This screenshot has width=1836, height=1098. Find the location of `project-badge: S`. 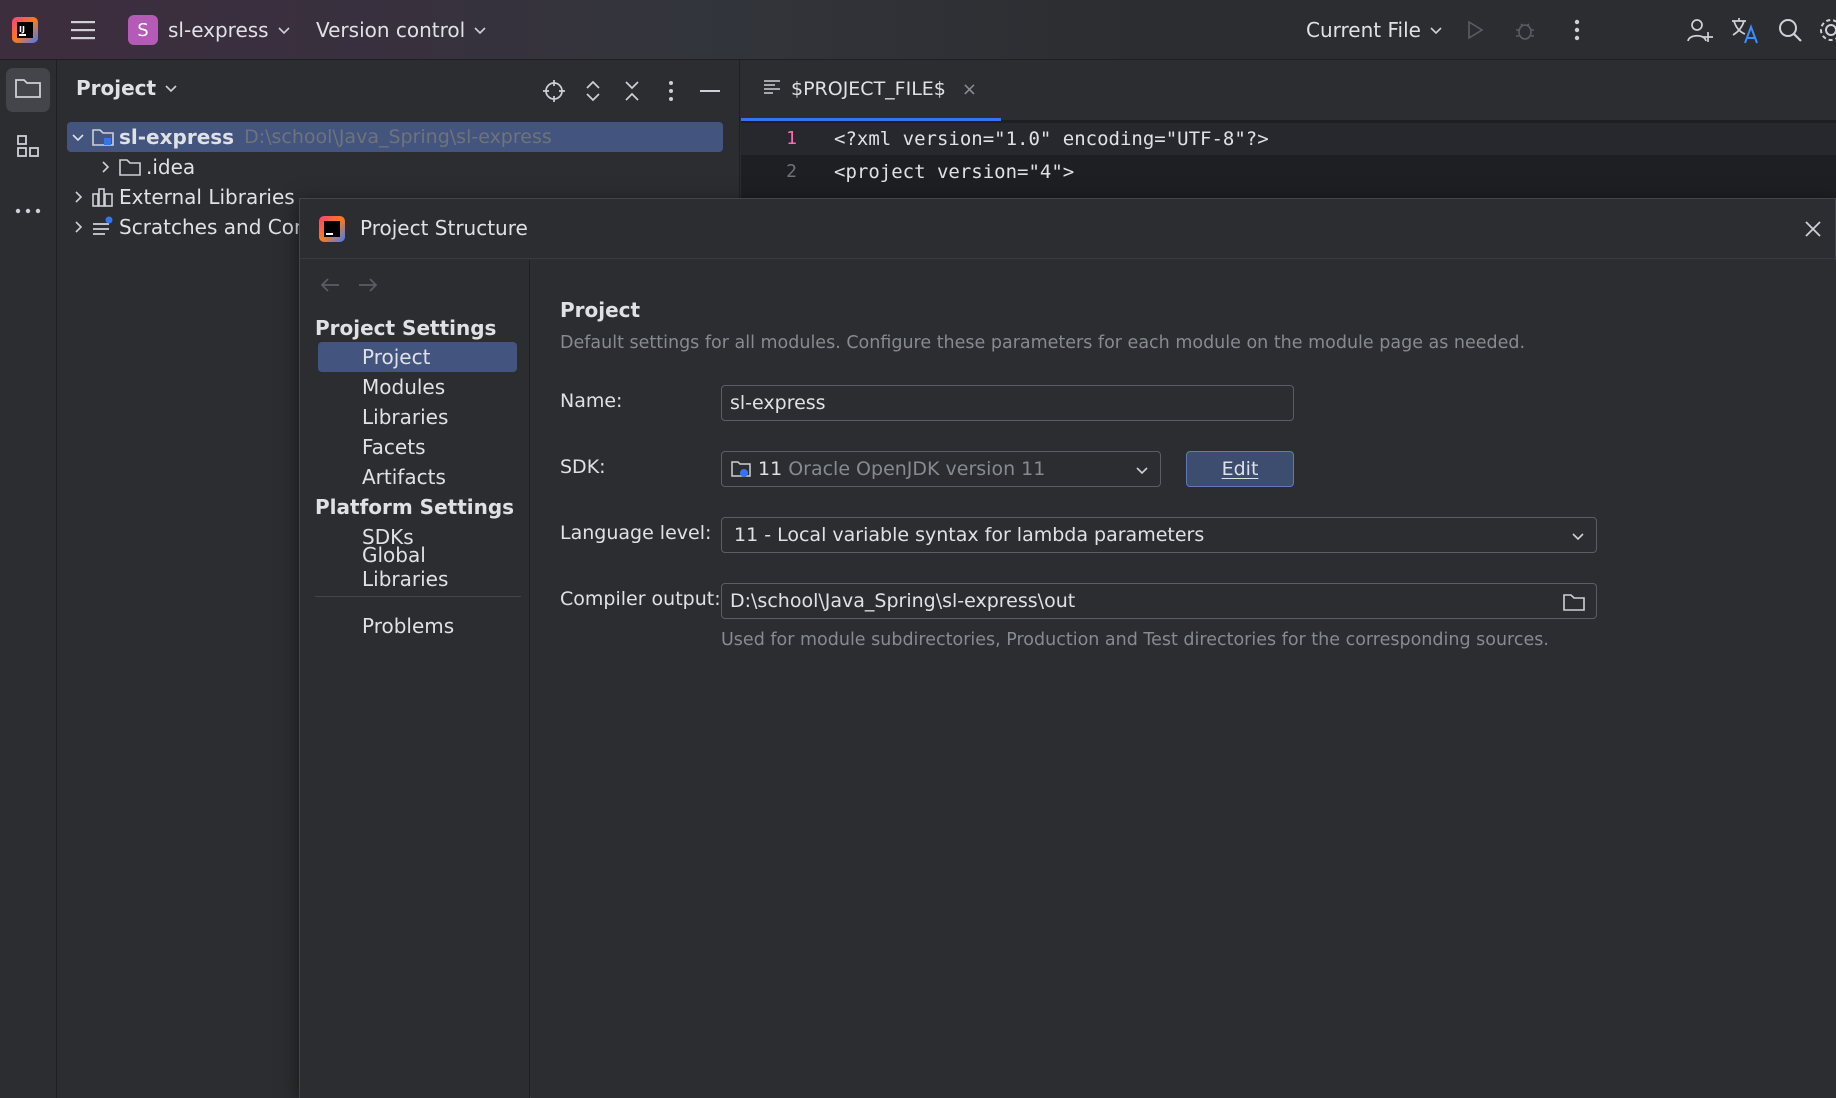

project-badge: S is located at coordinates (143, 30).